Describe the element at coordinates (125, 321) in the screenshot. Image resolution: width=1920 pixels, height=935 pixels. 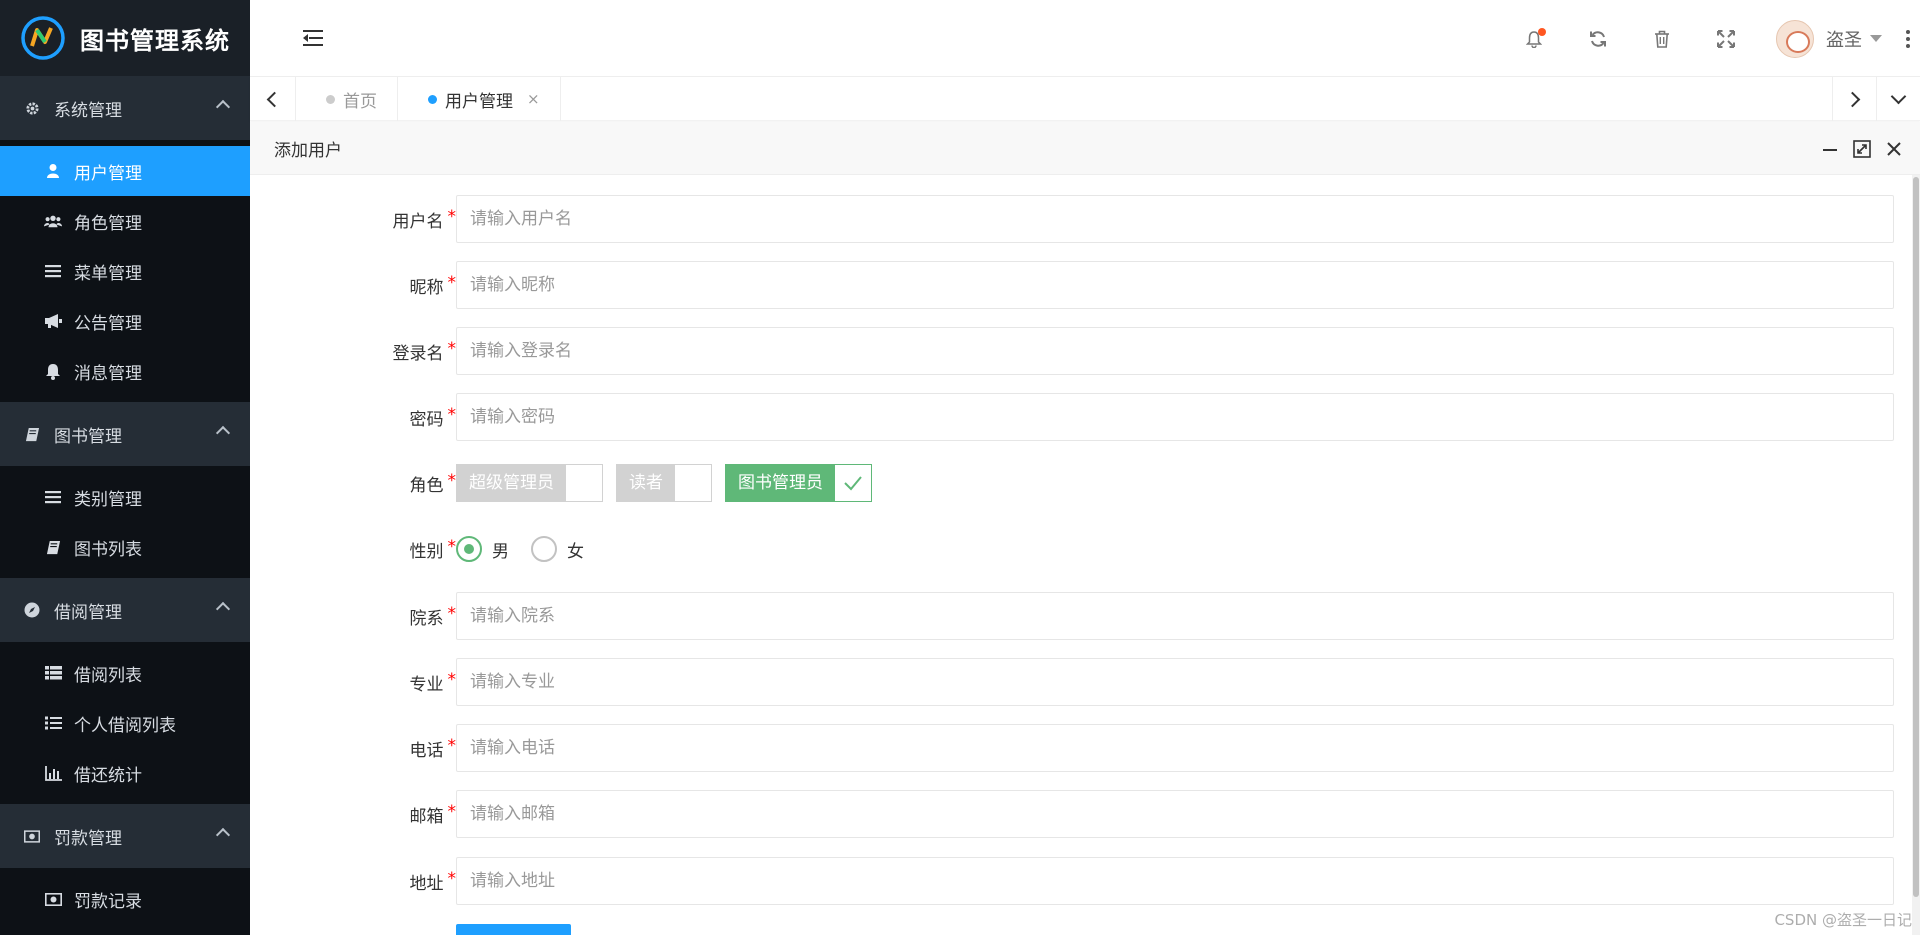
I see `sidebar-item-notice-management: 公告管理` at that location.